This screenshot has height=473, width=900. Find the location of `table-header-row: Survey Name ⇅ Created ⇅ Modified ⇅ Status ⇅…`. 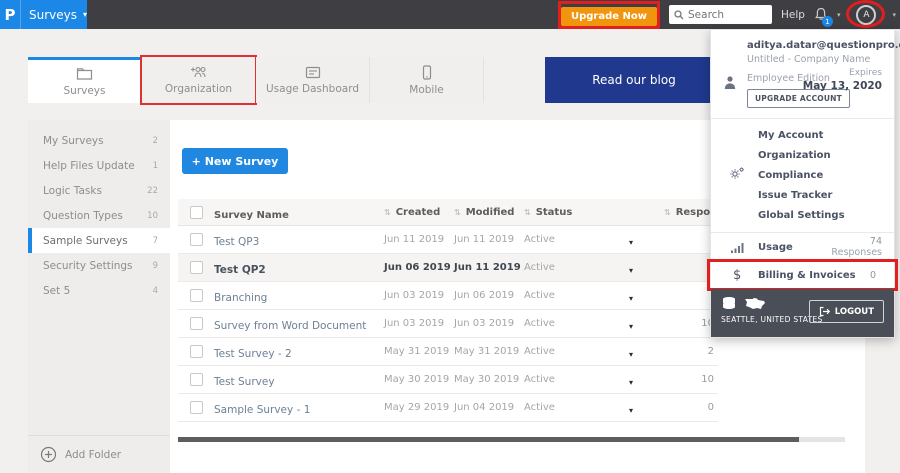

table-header-row: Survey Name ⇅ Created ⇅ Modified ⇅ Status ⇅… is located at coordinates (457, 212).